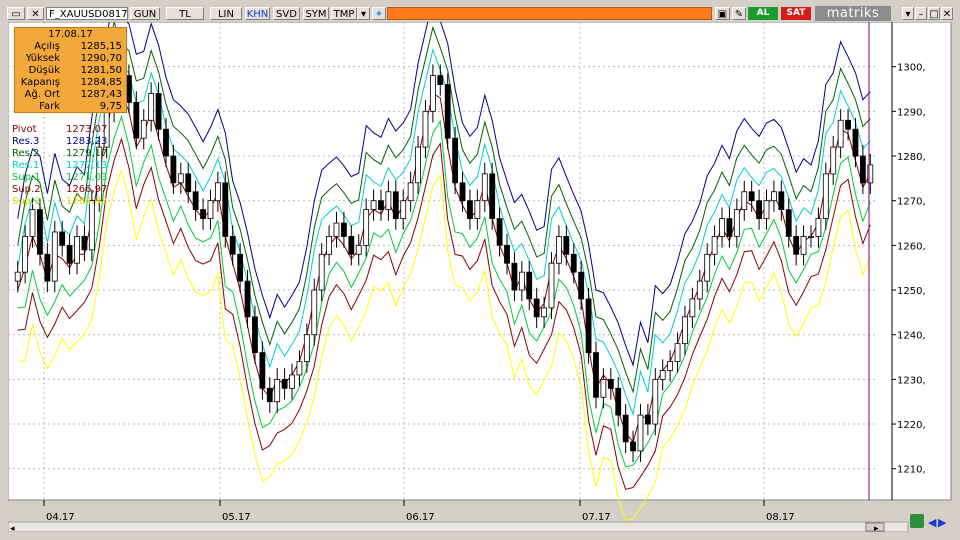 Image resolution: width=960 pixels, height=540 pixels. I want to click on buy-button: AL, so click(763, 13).